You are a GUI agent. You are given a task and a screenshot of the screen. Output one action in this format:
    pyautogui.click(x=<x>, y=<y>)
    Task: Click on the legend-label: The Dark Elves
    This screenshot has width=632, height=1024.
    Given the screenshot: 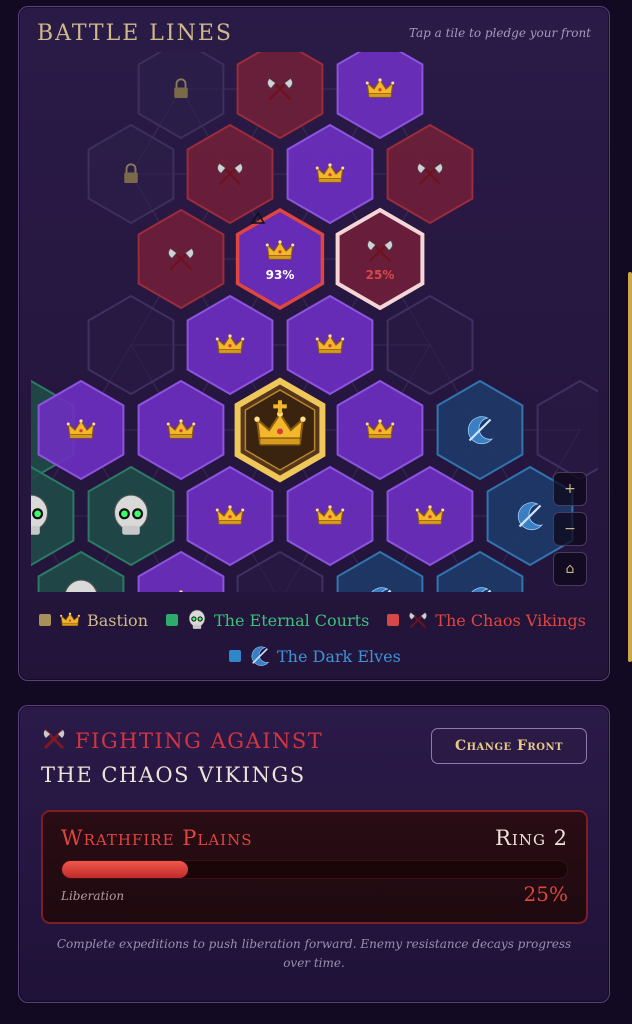 What is the action you would take?
    pyautogui.click(x=339, y=656)
    